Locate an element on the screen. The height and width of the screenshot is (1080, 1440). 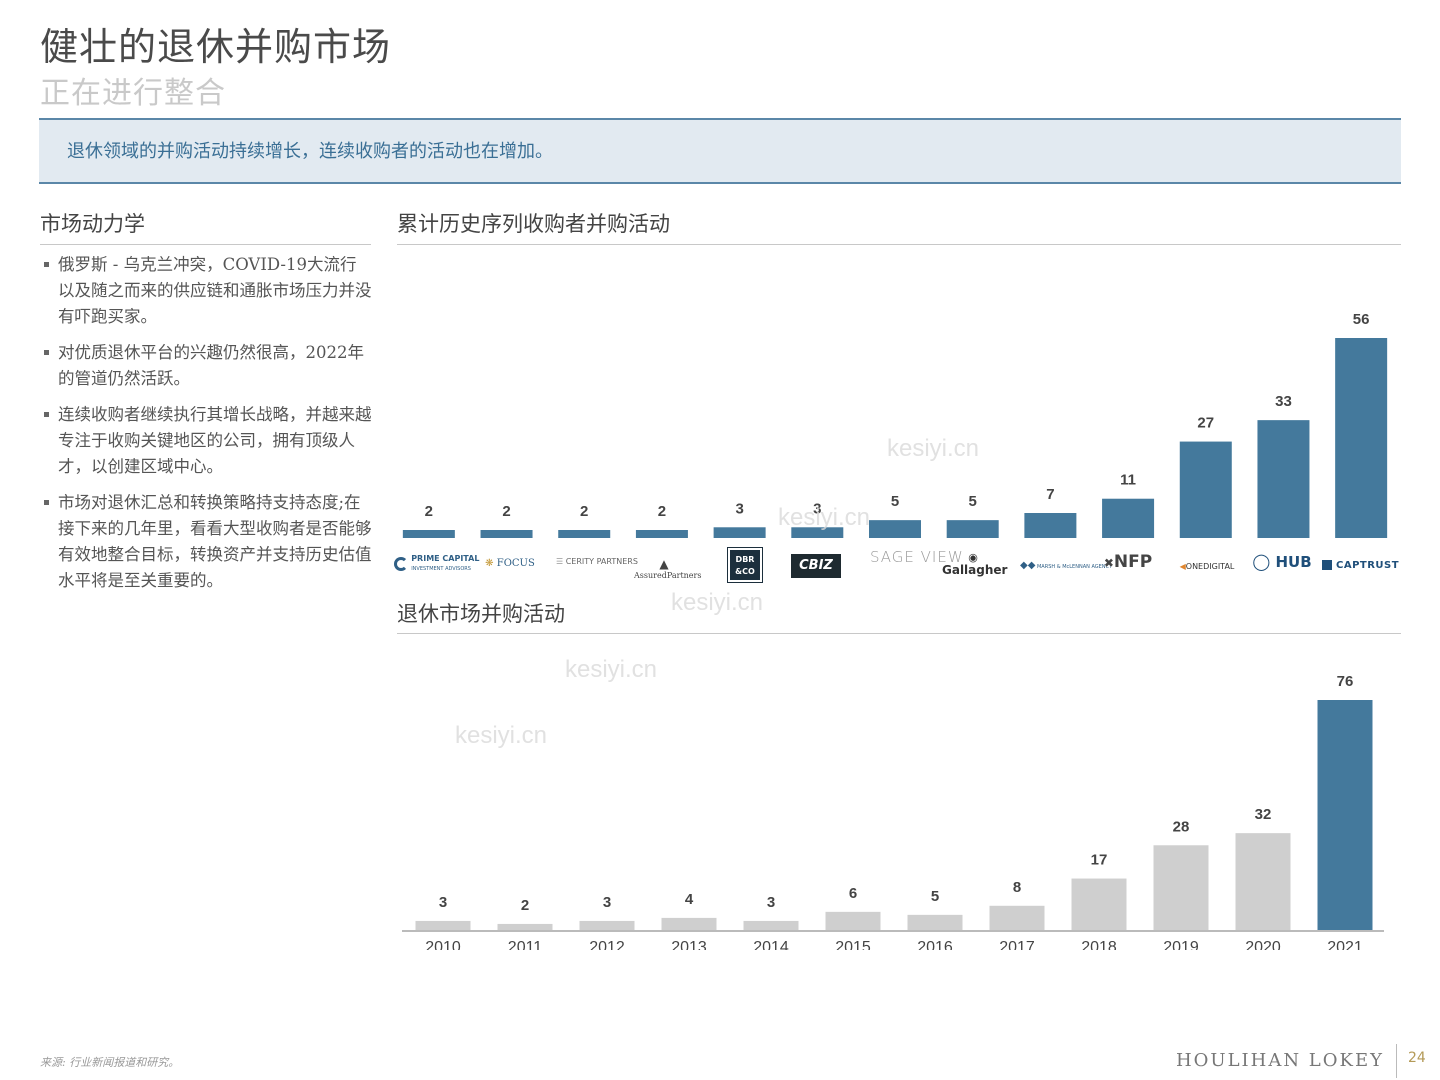
bar-value-label: 11 is located at coordinates (1128, 480).